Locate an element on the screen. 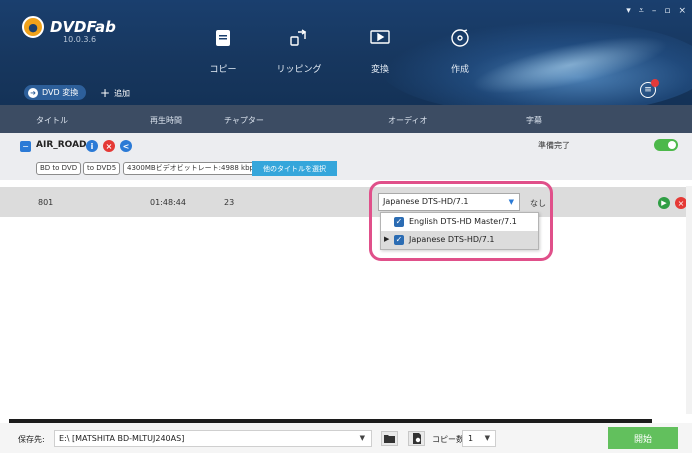 The height and width of the screenshot is (453, 692). remove-icon: × is located at coordinates (109, 146).